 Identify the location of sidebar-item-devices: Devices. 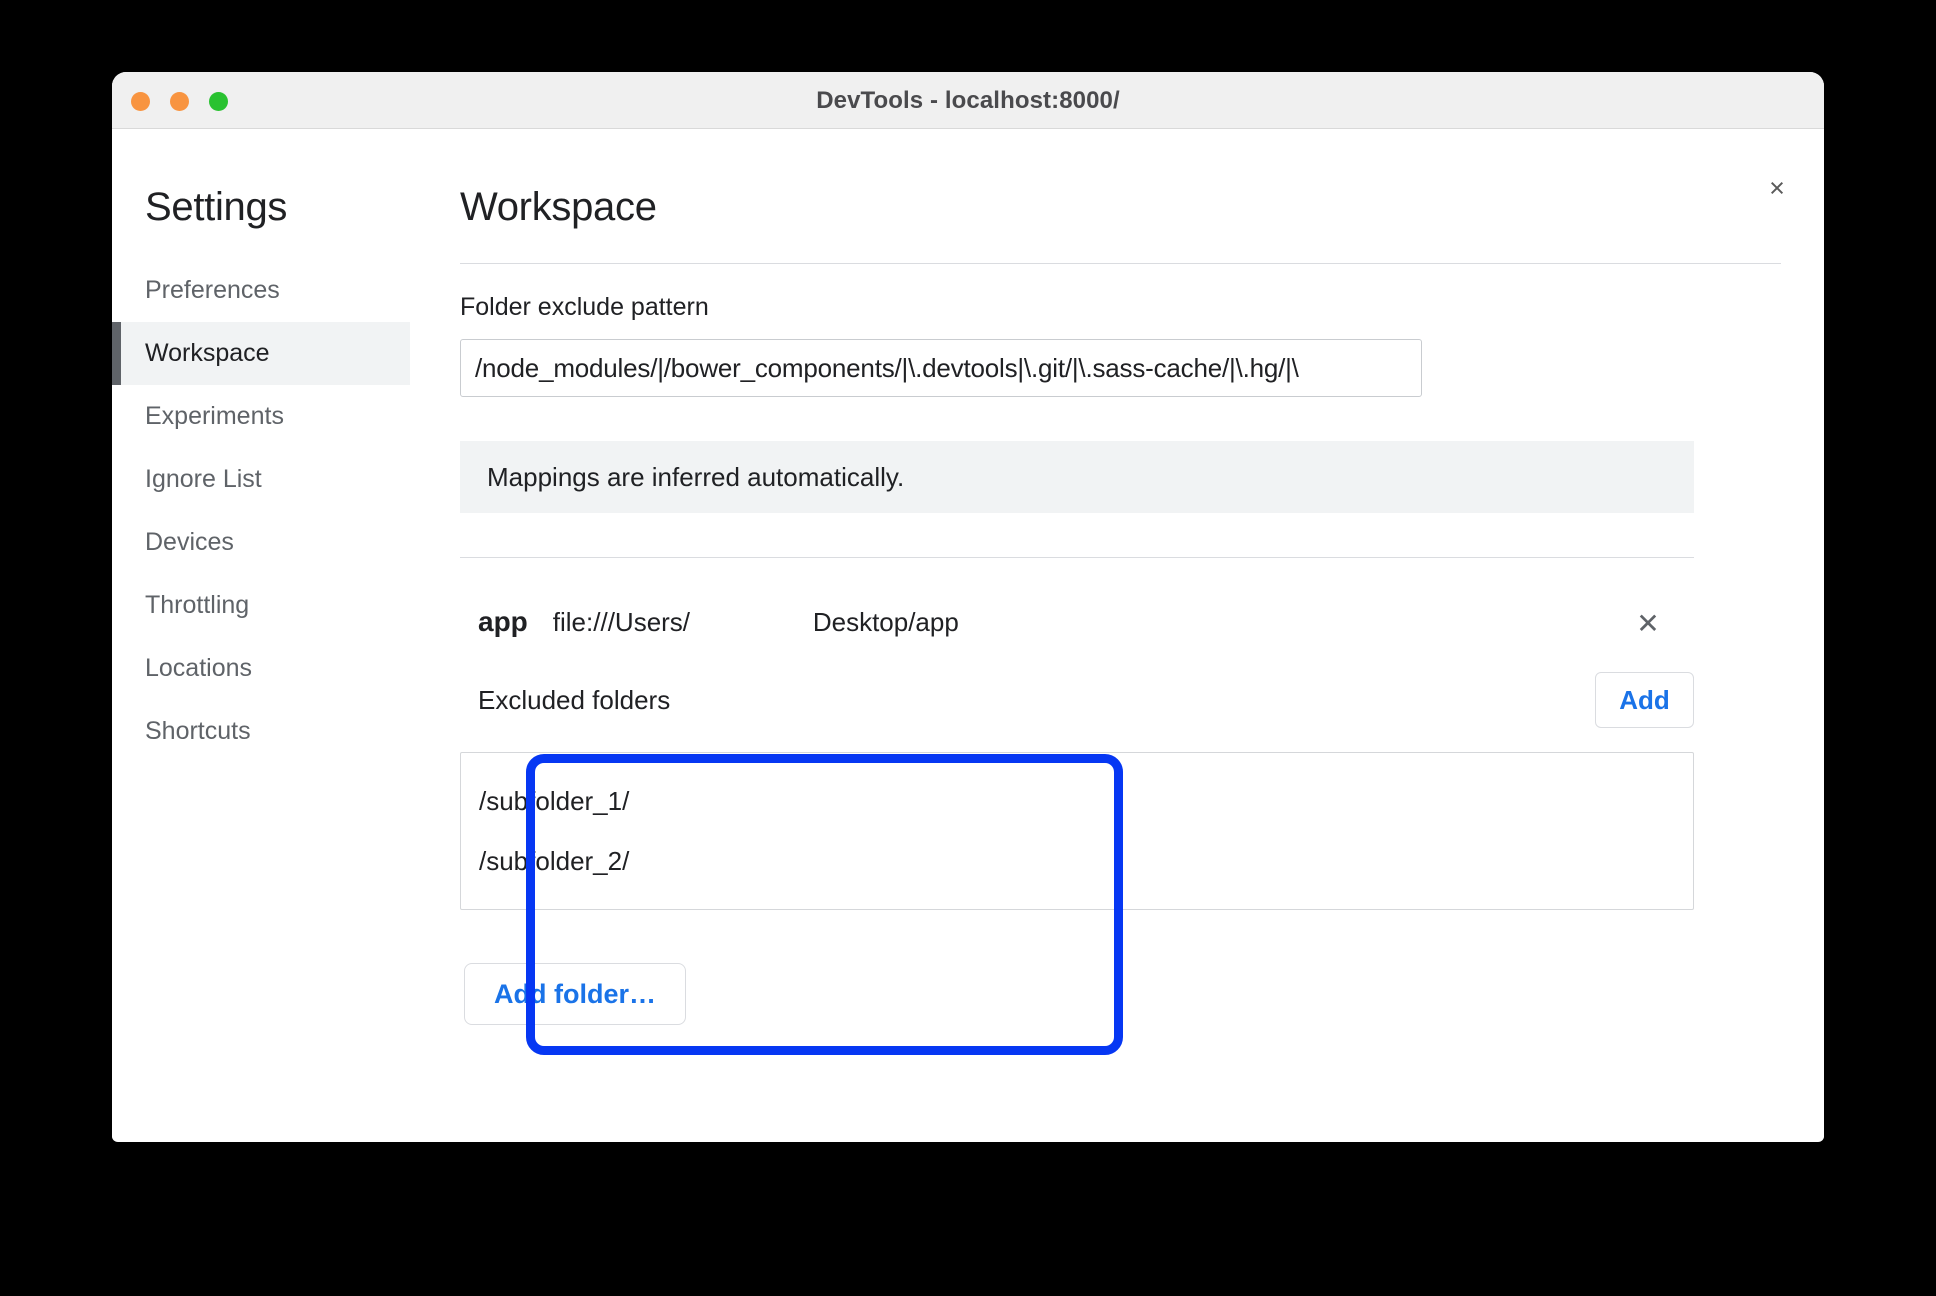
(261, 542).